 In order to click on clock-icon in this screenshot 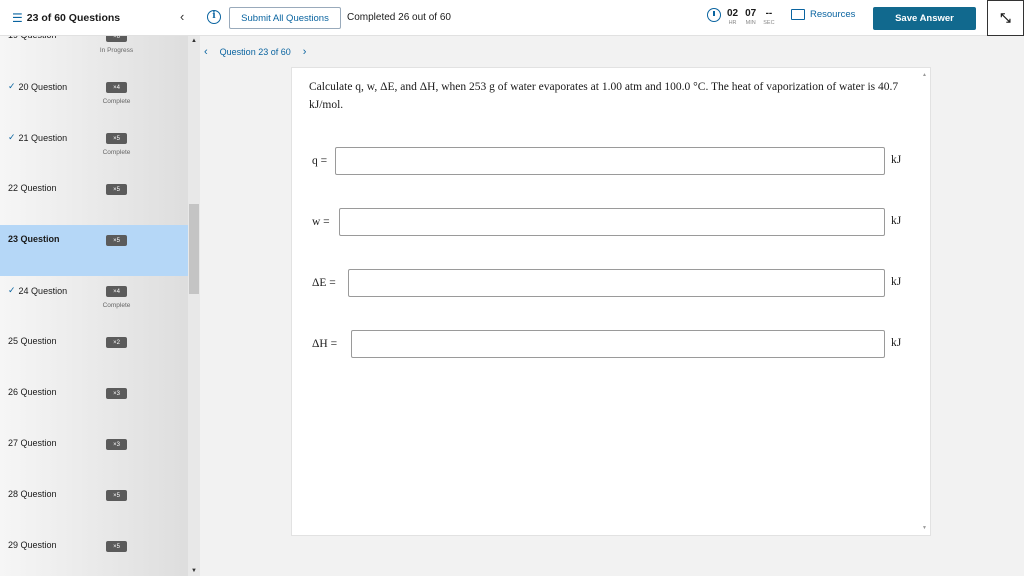, I will do `click(714, 15)`.